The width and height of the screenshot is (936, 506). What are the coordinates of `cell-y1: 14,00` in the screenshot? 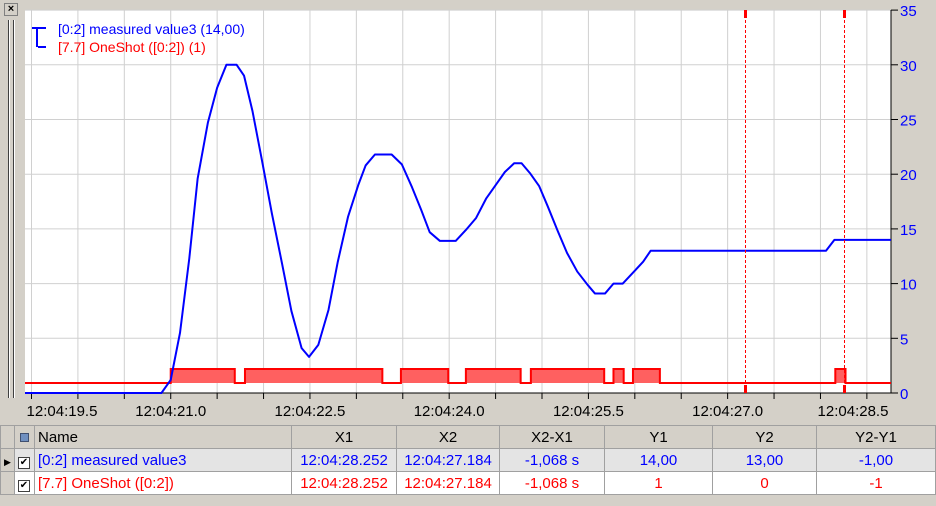 It's located at (658, 460).